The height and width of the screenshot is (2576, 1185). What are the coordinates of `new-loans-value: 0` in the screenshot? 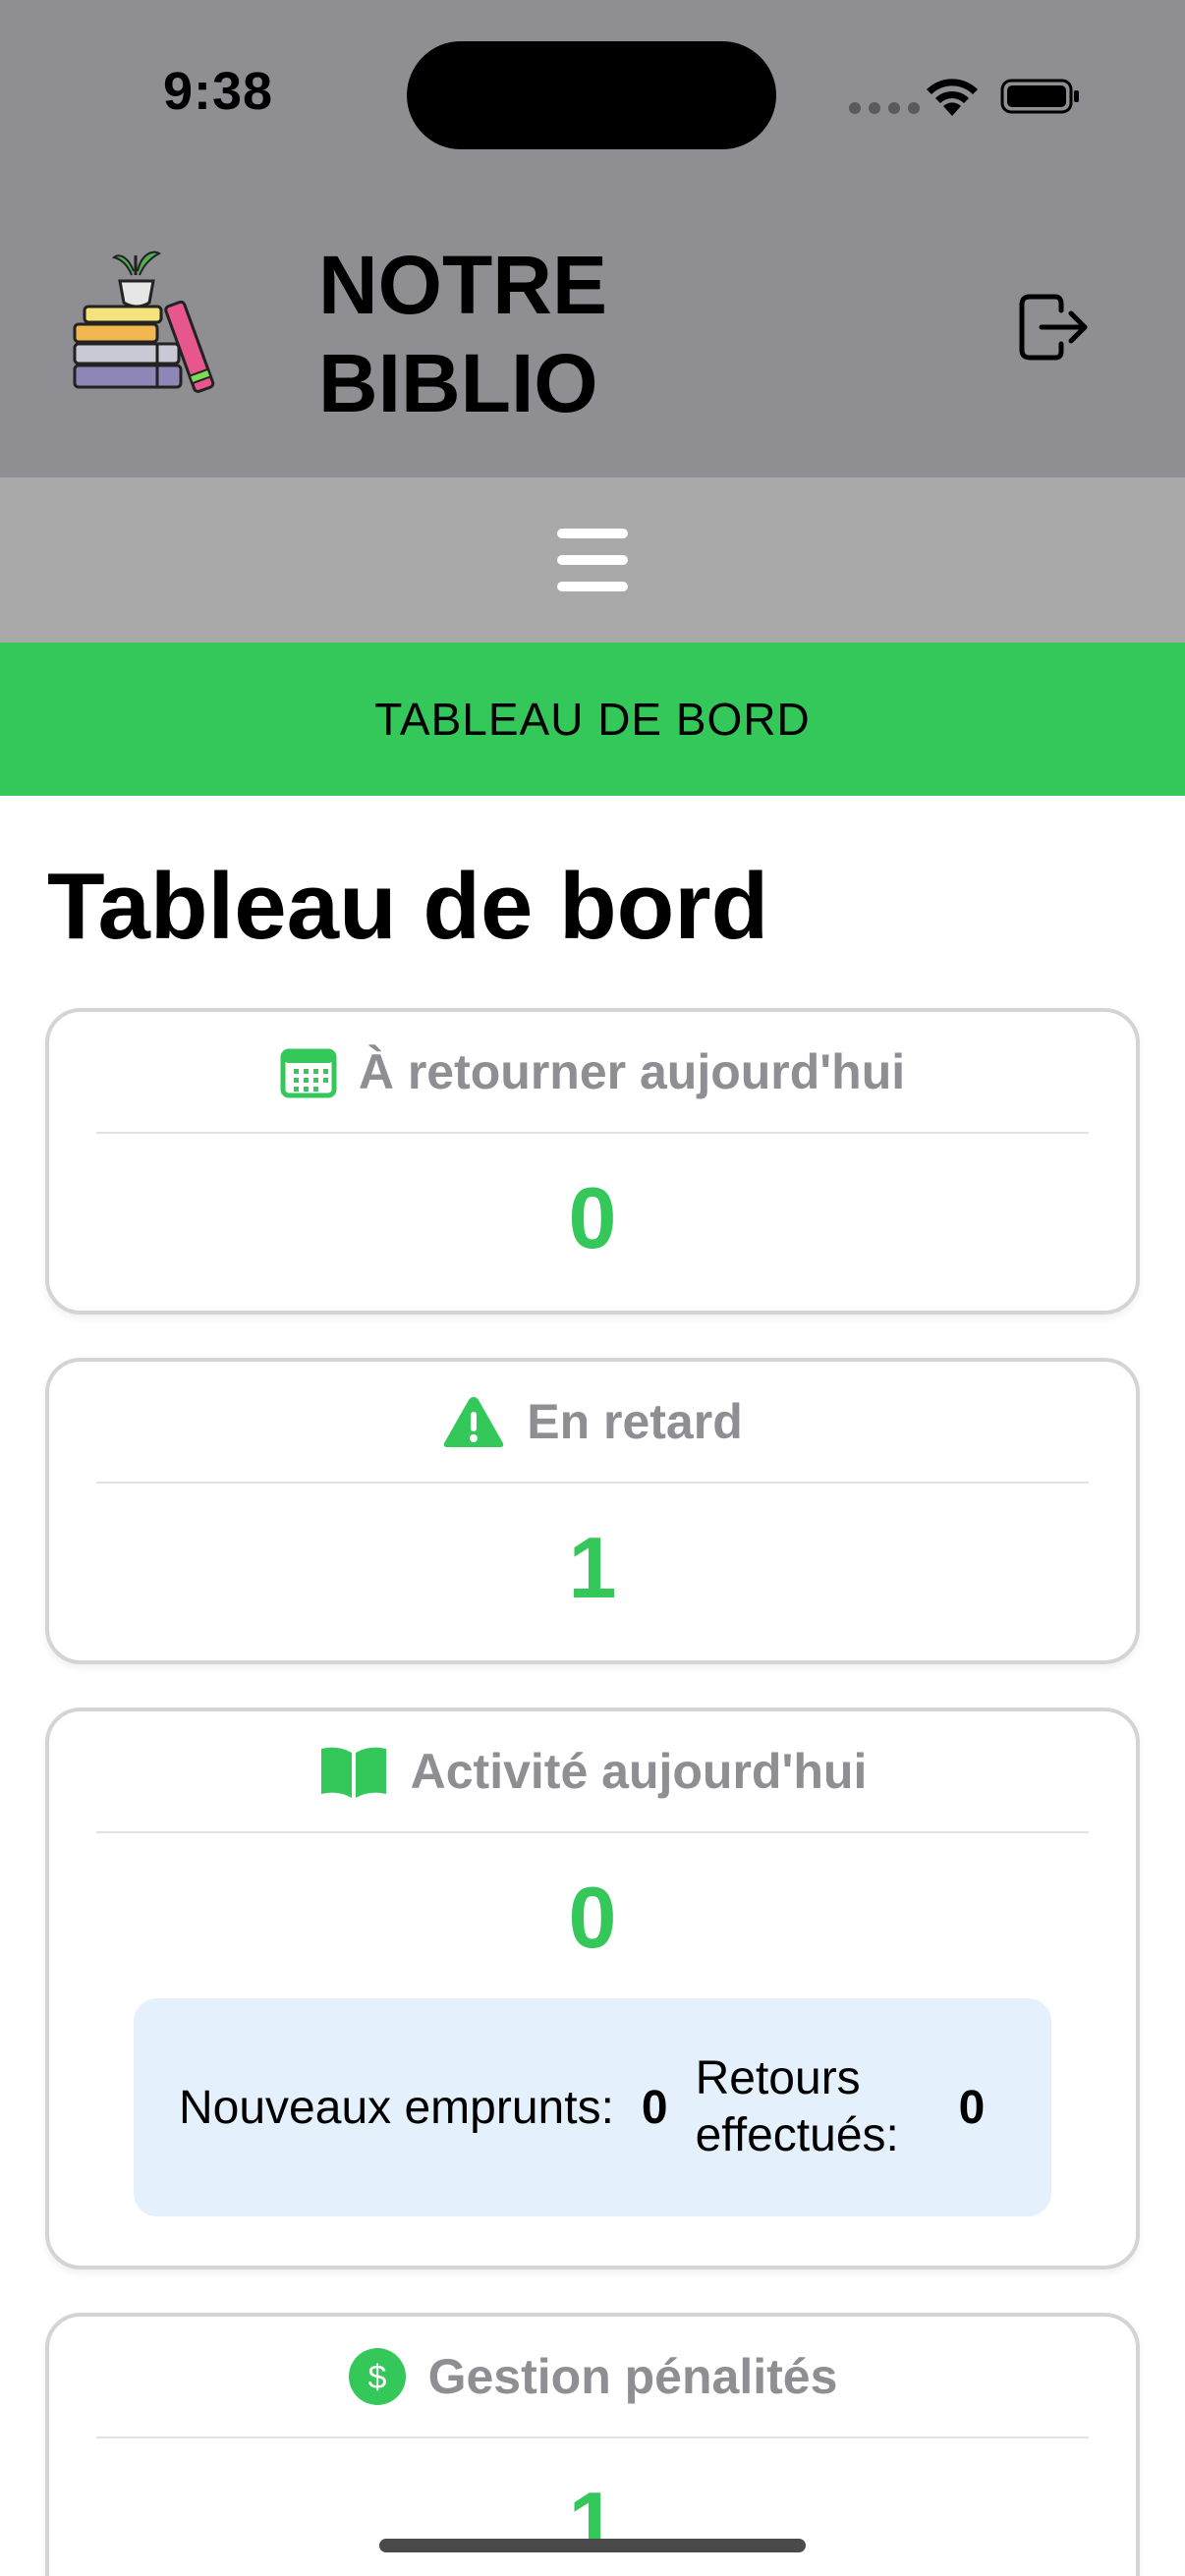 It's located at (655, 2107).